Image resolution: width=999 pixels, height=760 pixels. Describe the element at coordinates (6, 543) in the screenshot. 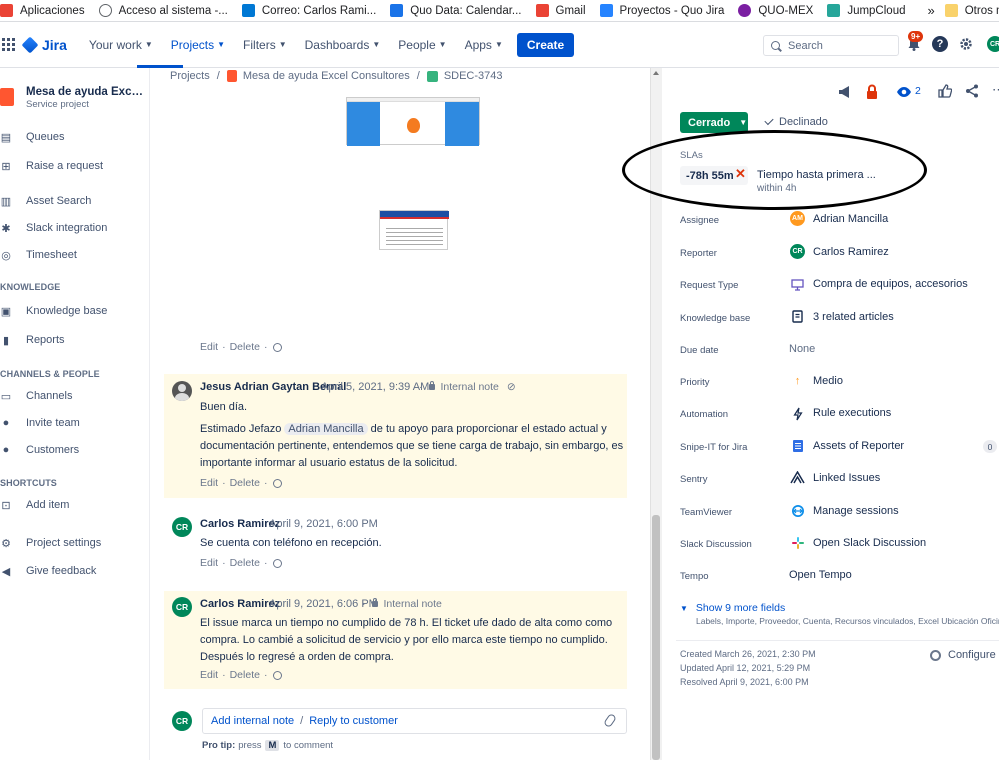

I see `gear-icon: ⚙` at that location.